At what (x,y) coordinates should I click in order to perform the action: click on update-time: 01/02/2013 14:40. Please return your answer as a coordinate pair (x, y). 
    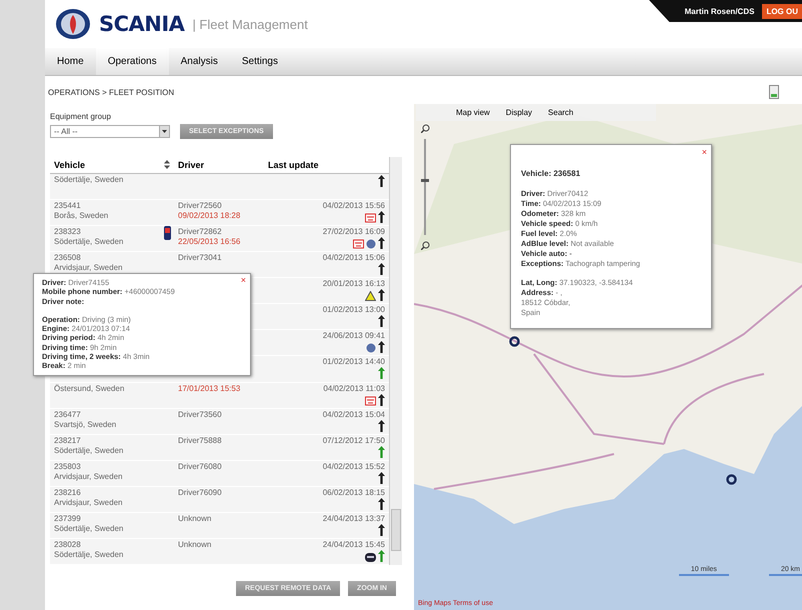
    Looking at the image, I should click on (353, 362).